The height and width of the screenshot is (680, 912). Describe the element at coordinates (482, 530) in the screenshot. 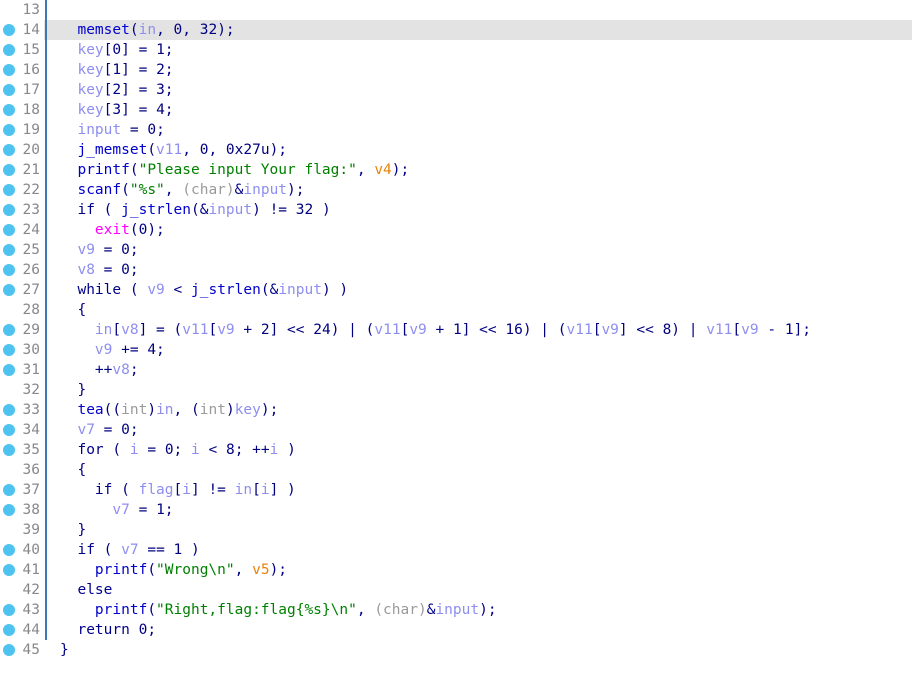

I see `code-text: }` at that location.